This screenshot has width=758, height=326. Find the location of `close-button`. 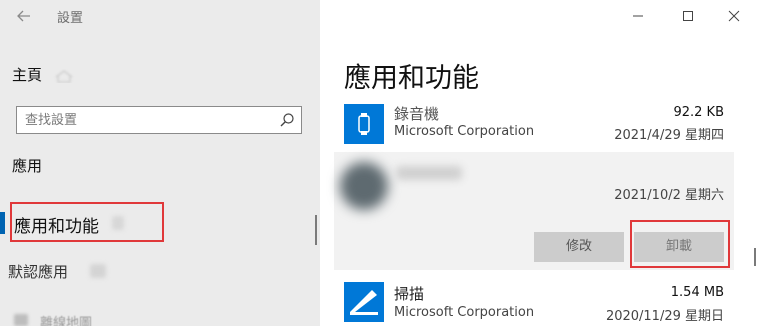

close-button is located at coordinates (734, 16).